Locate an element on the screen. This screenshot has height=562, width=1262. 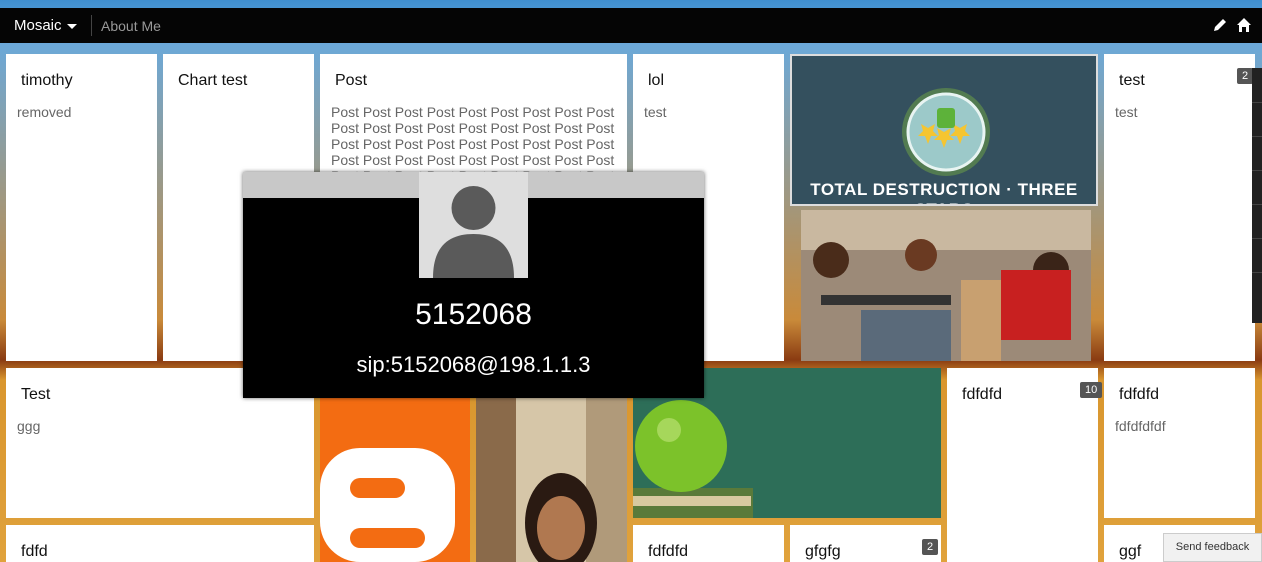
blogger-logo-image is located at coordinates (395, 480).